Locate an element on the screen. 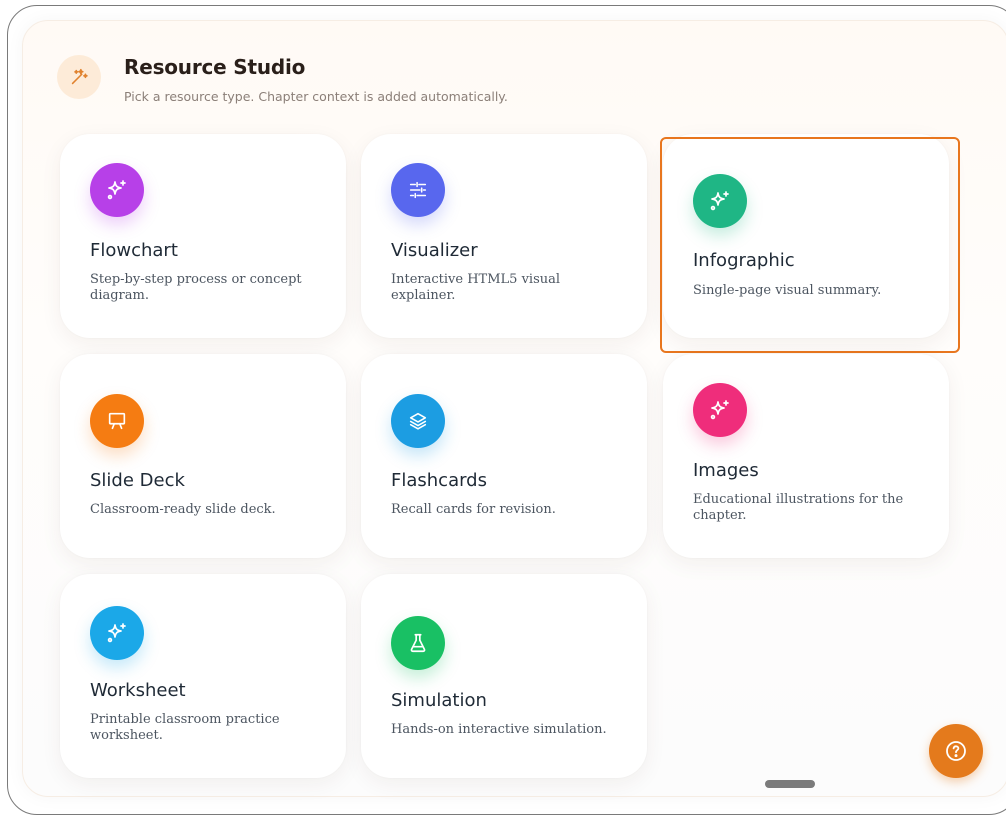 This screenshot has width=1006, height=821. card-label: Infographic is located at coordinates (744, 260).